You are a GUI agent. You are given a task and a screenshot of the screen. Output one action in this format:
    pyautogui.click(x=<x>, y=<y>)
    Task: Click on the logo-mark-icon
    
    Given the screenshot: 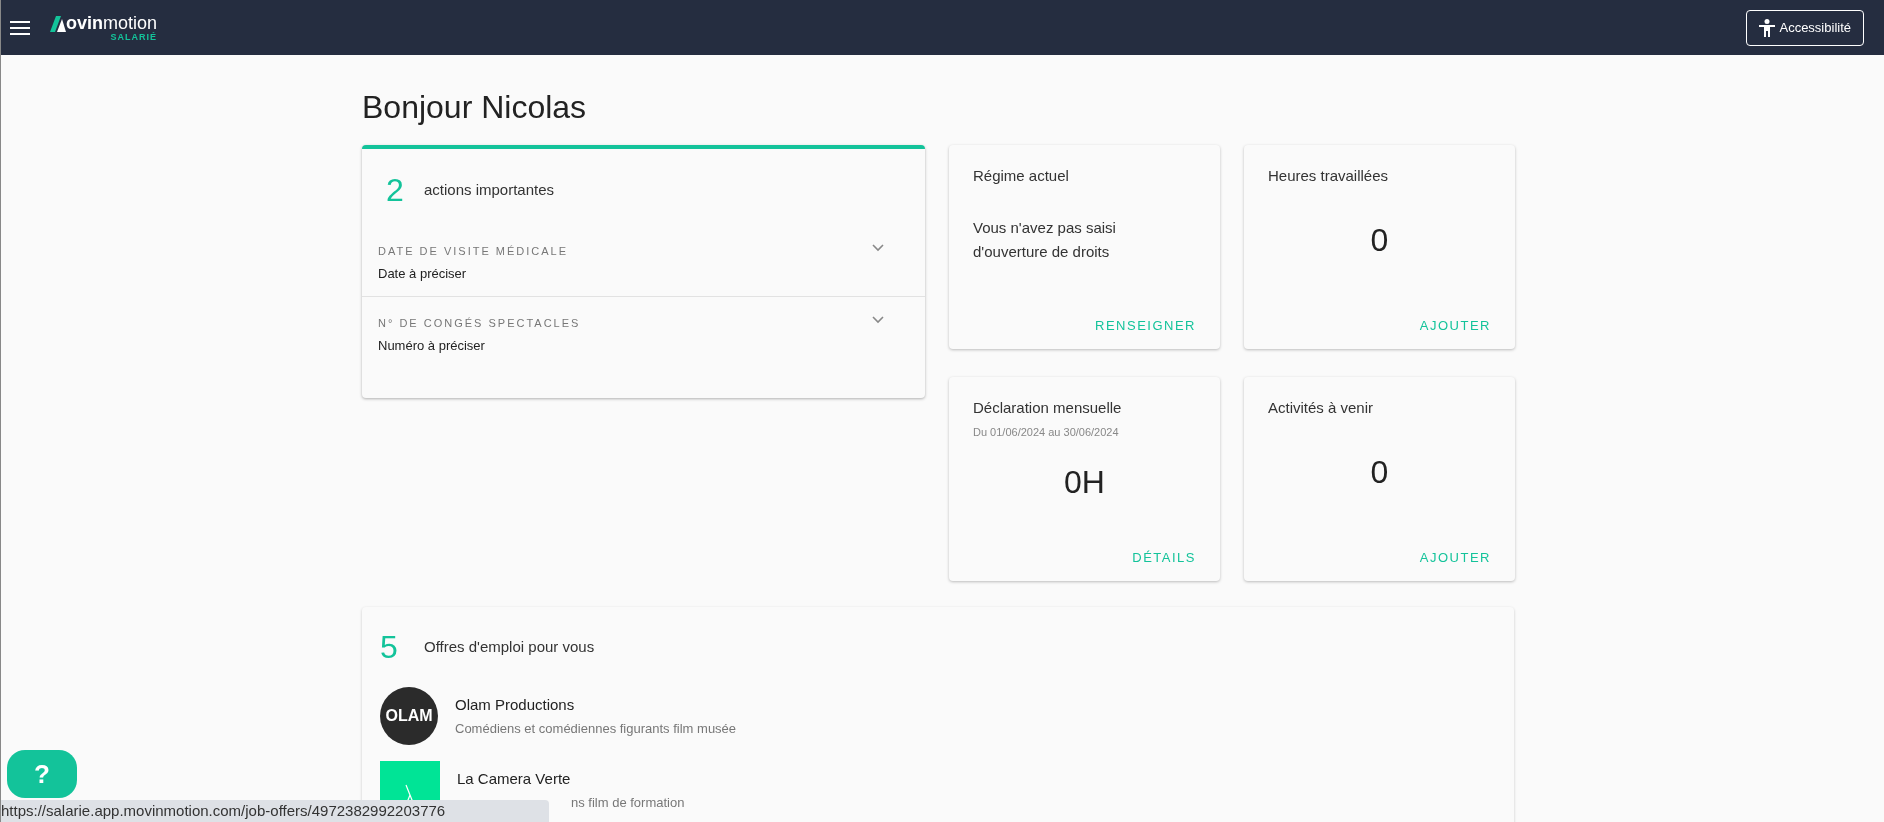 What is the action you would take?
    pyautogui.click(x=58, y=23)
    